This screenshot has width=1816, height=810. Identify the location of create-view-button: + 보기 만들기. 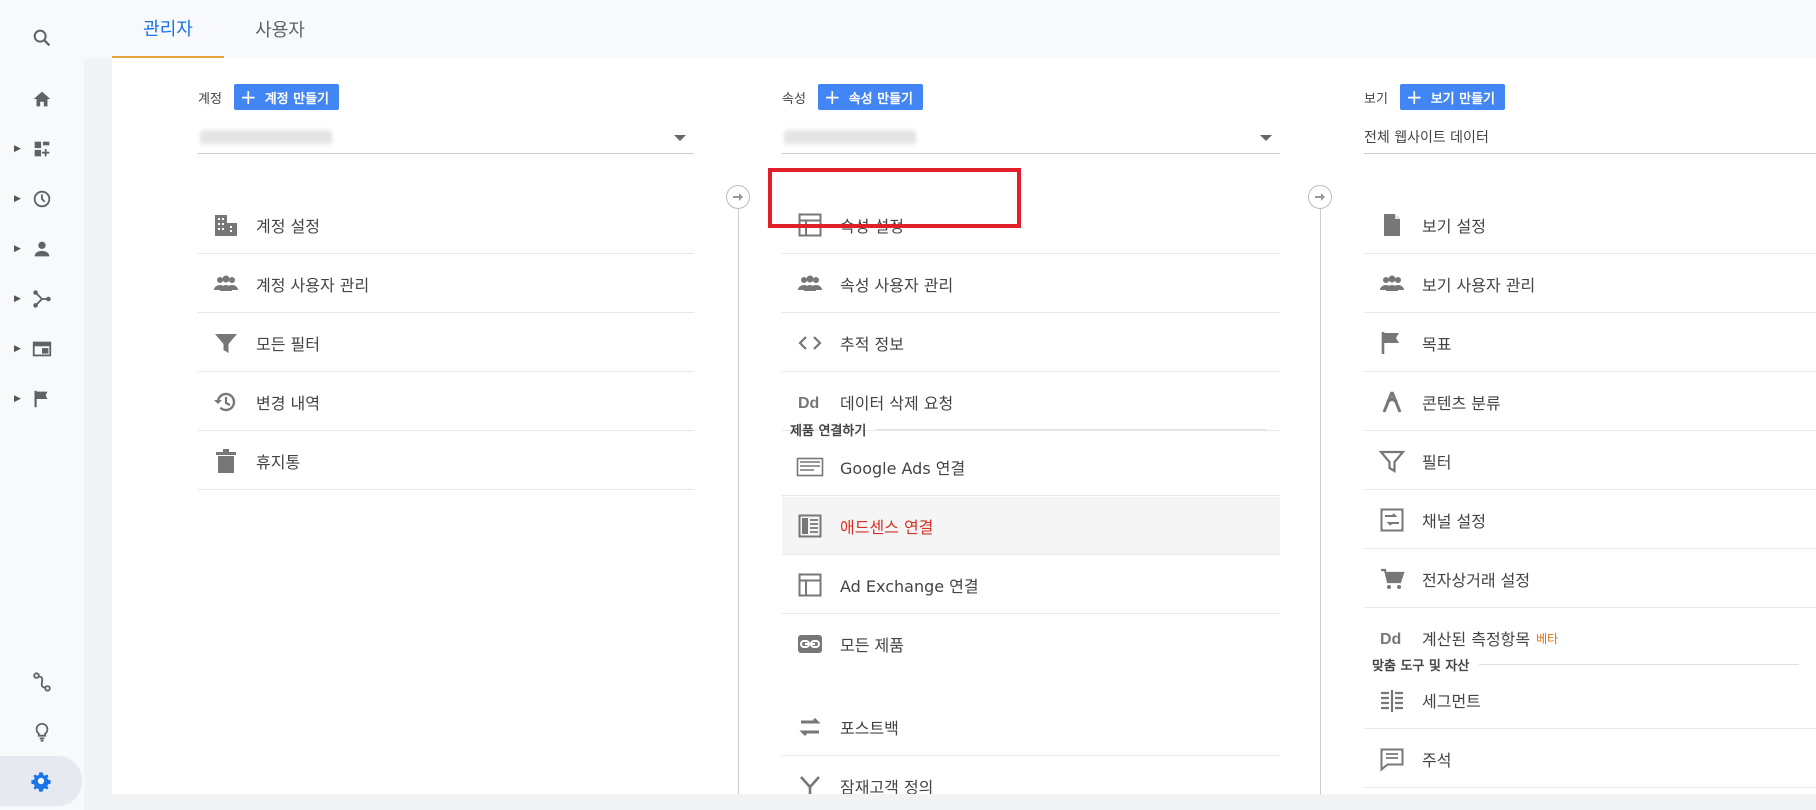
(1452, 97).